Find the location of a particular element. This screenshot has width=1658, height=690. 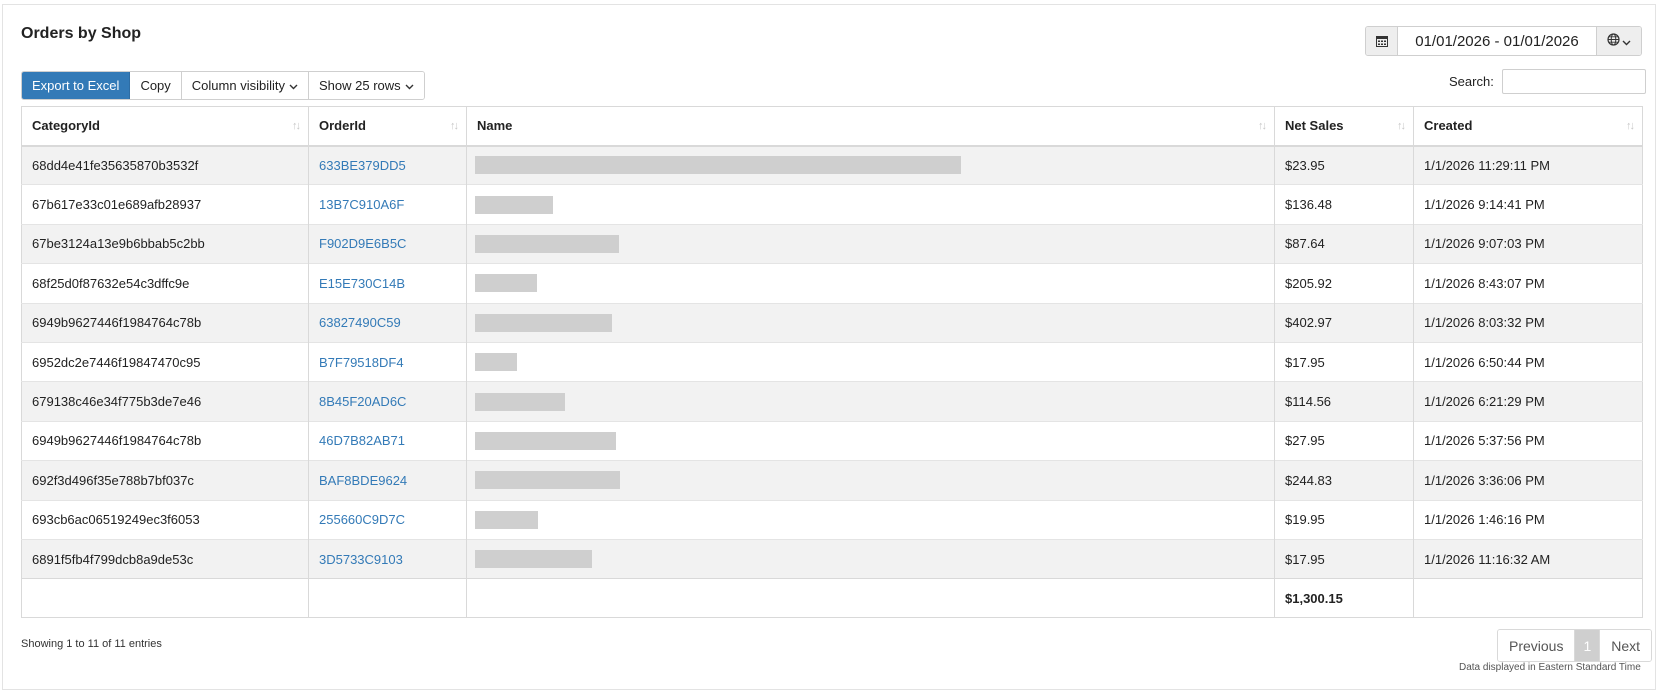

show-rows-button: Show 25 rows is located at coordinates (366, 85).